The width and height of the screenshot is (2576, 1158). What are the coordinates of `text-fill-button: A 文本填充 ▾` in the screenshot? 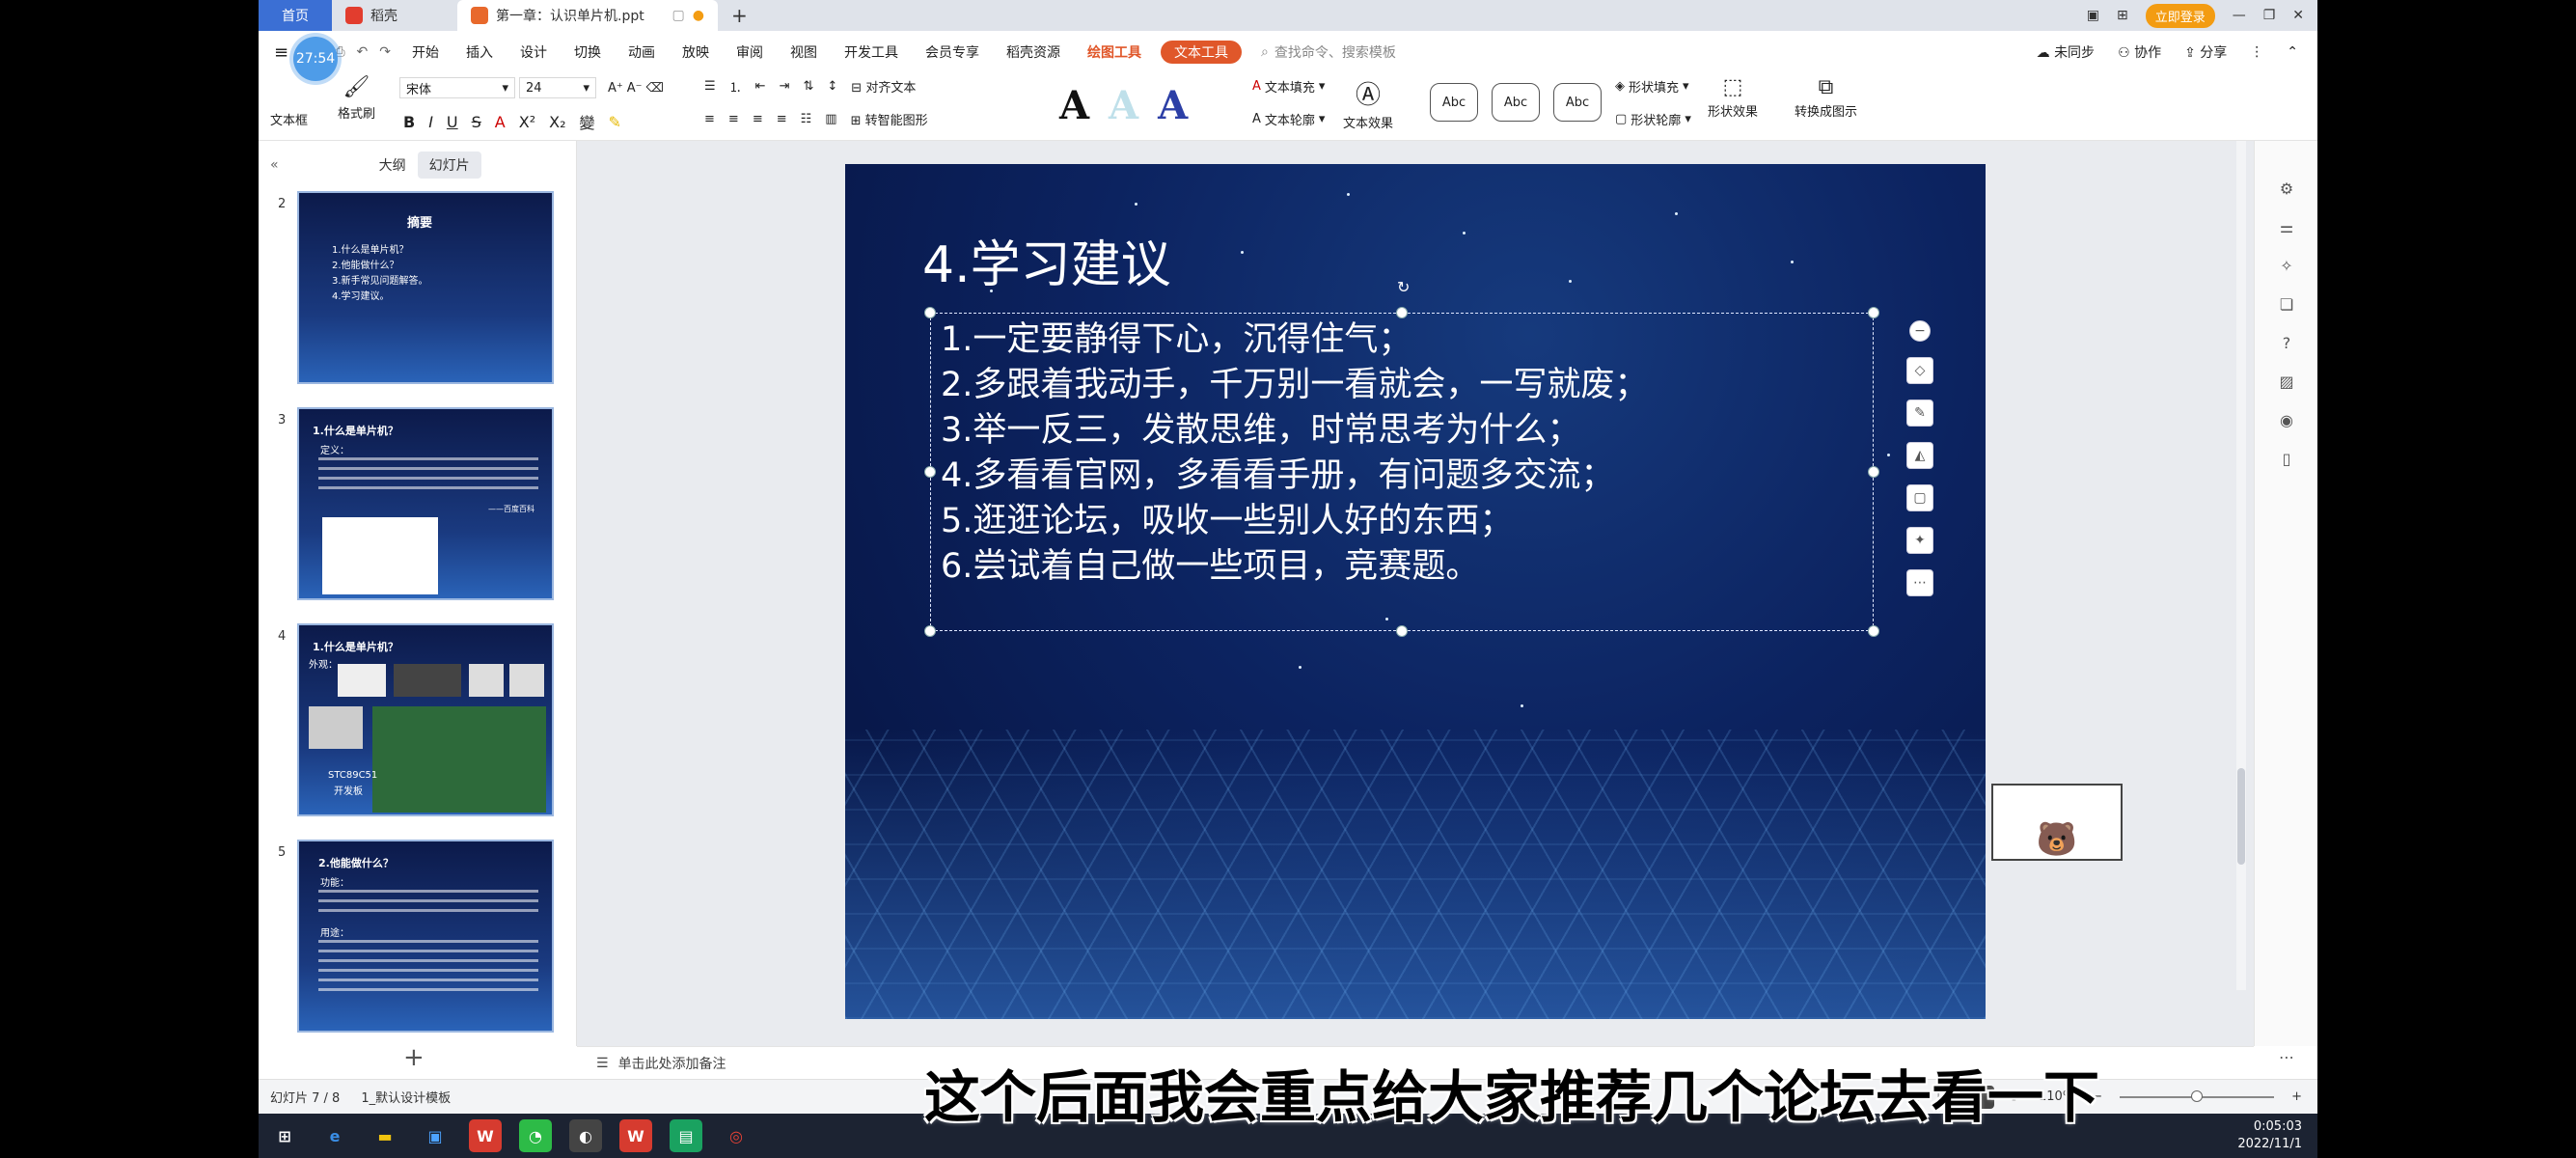 It's located at (1289, 86).